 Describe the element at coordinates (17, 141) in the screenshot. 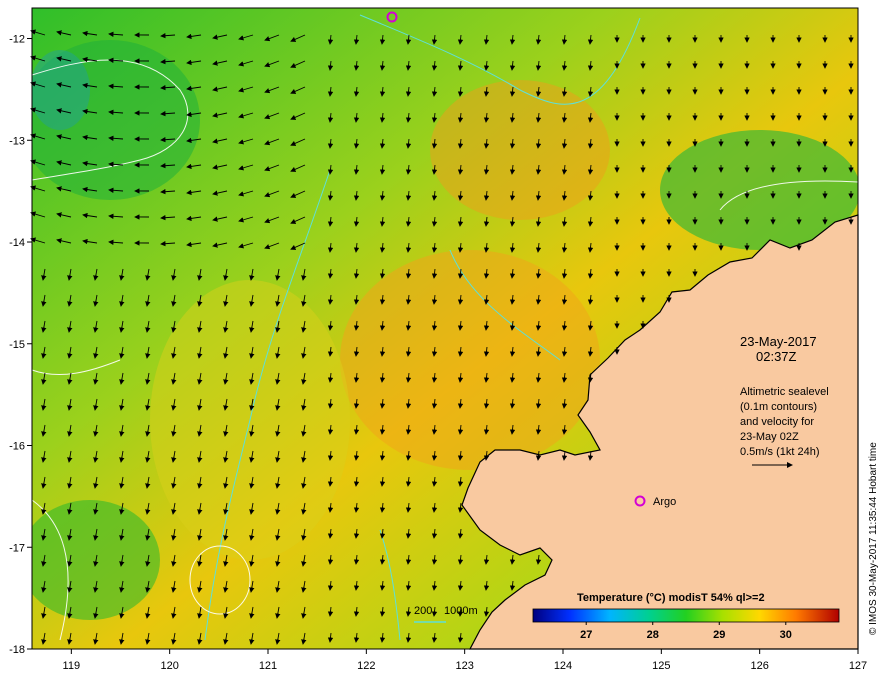

I see `lat-tick-label: -13` at that location.